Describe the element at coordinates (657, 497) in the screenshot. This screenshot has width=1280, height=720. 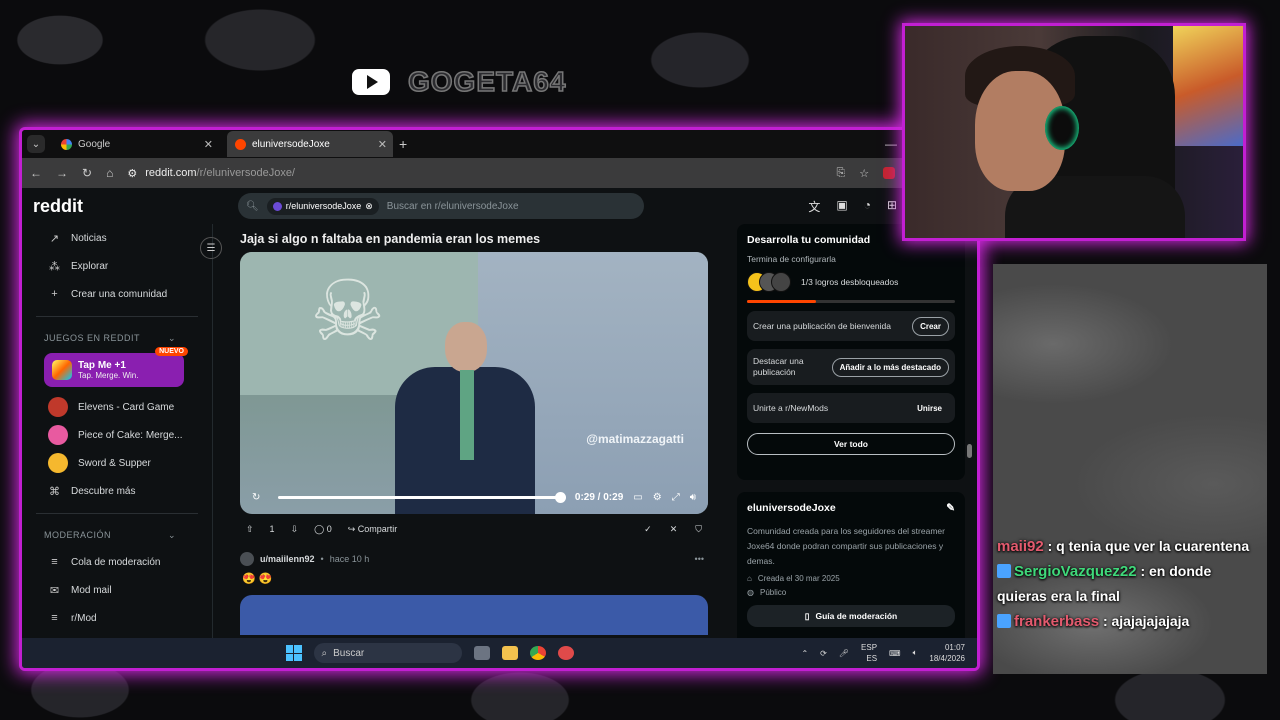
I see `settings-gear-icon: ⚙` at that location.